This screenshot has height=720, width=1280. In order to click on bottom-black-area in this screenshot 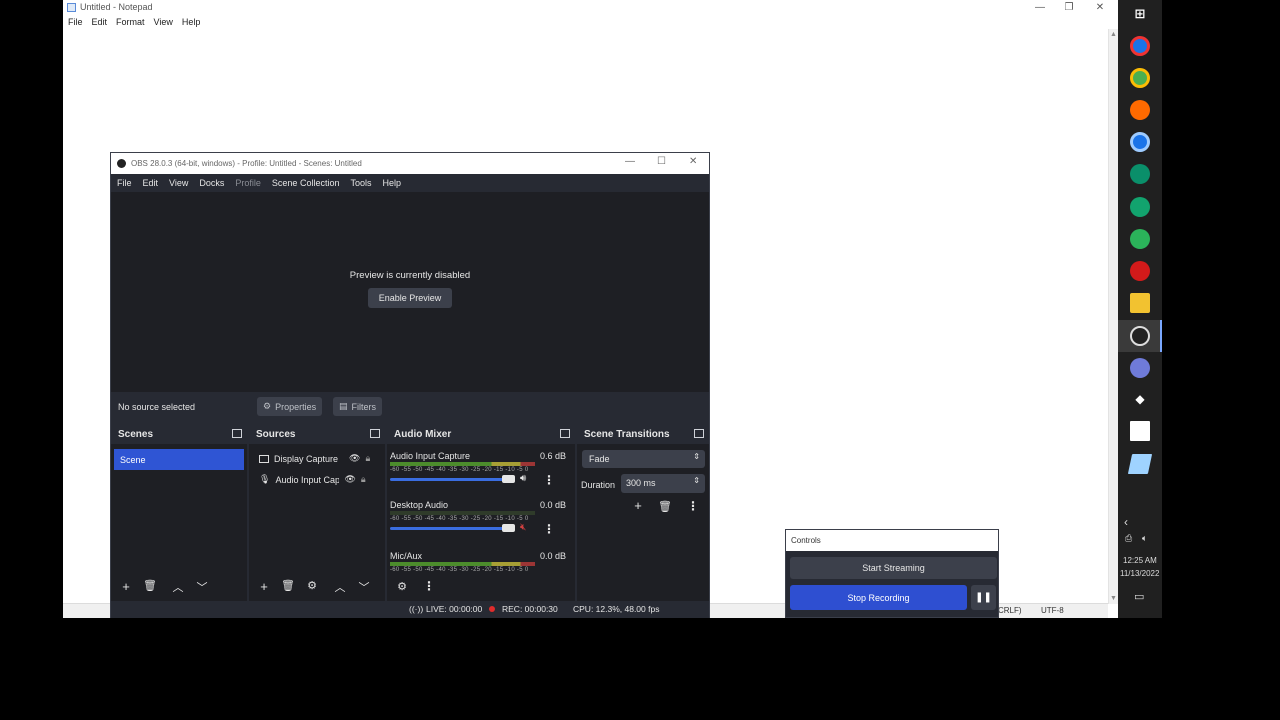, I will do `click(640, 669)`.